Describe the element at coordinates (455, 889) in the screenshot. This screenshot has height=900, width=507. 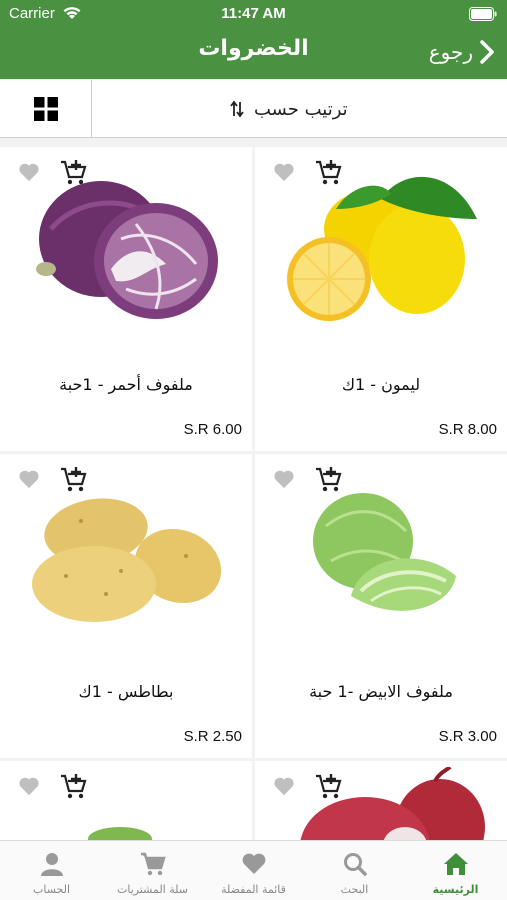
I see `tab-label: الرئيسية` at that location.